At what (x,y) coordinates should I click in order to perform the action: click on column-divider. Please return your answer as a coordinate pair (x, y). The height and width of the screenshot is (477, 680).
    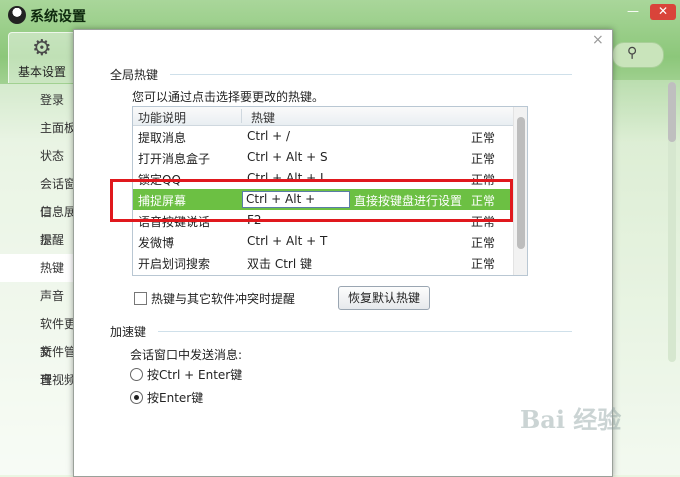
    Looking at the image, I should click on (241, 116).